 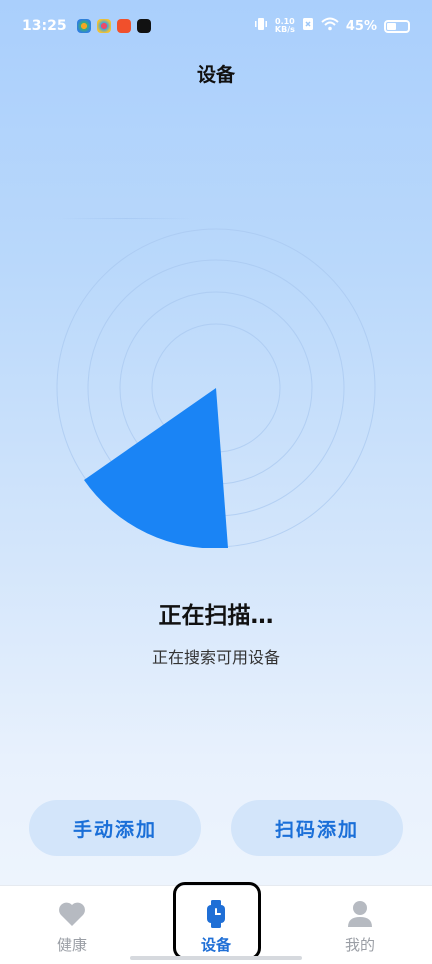 I want to click on bottom-tab-bar: 健康 设备 我的, so click(x=216, y=924).